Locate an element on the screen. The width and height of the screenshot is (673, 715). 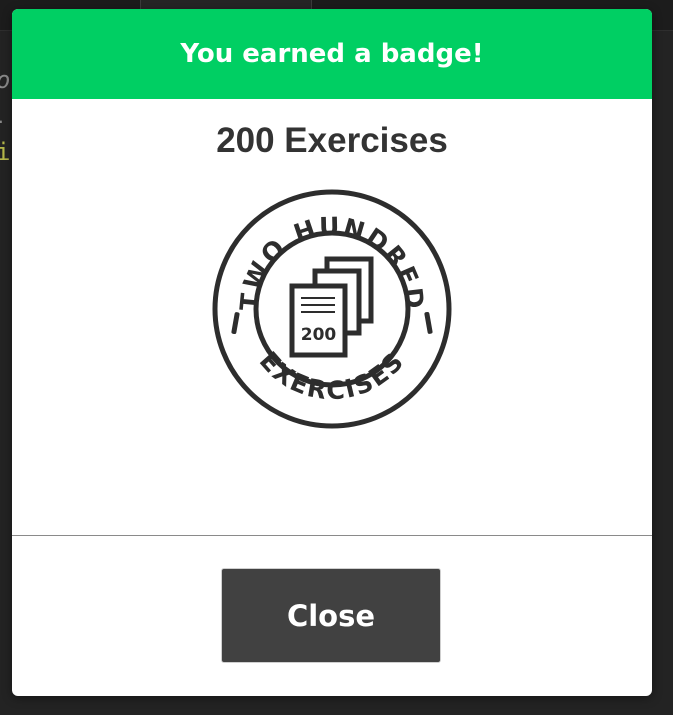
badge-center-number: 200 is located at coordinates (319, 335).